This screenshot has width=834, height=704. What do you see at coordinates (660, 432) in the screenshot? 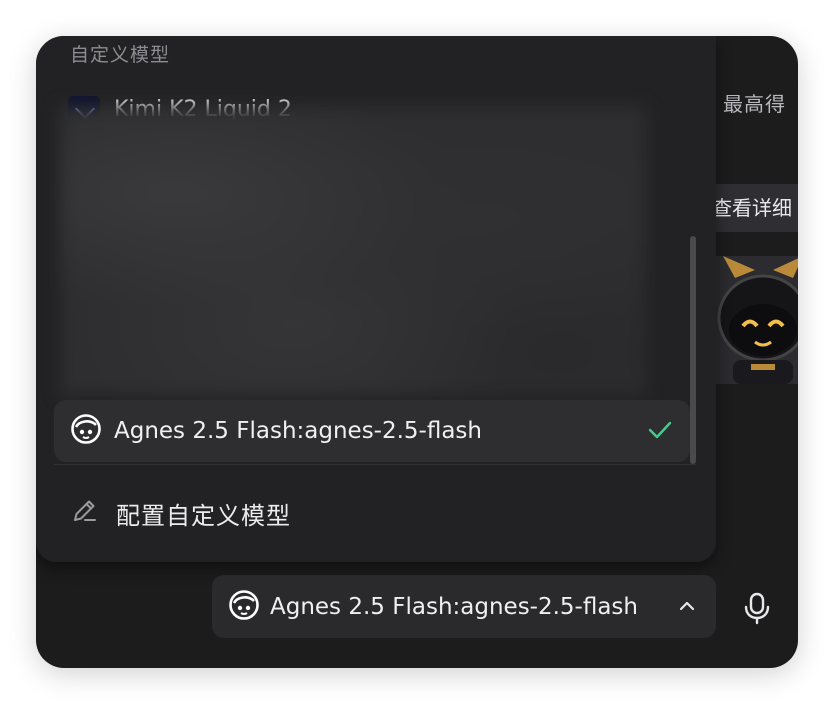
I see `check-icon` at bounding box center [660, 432].